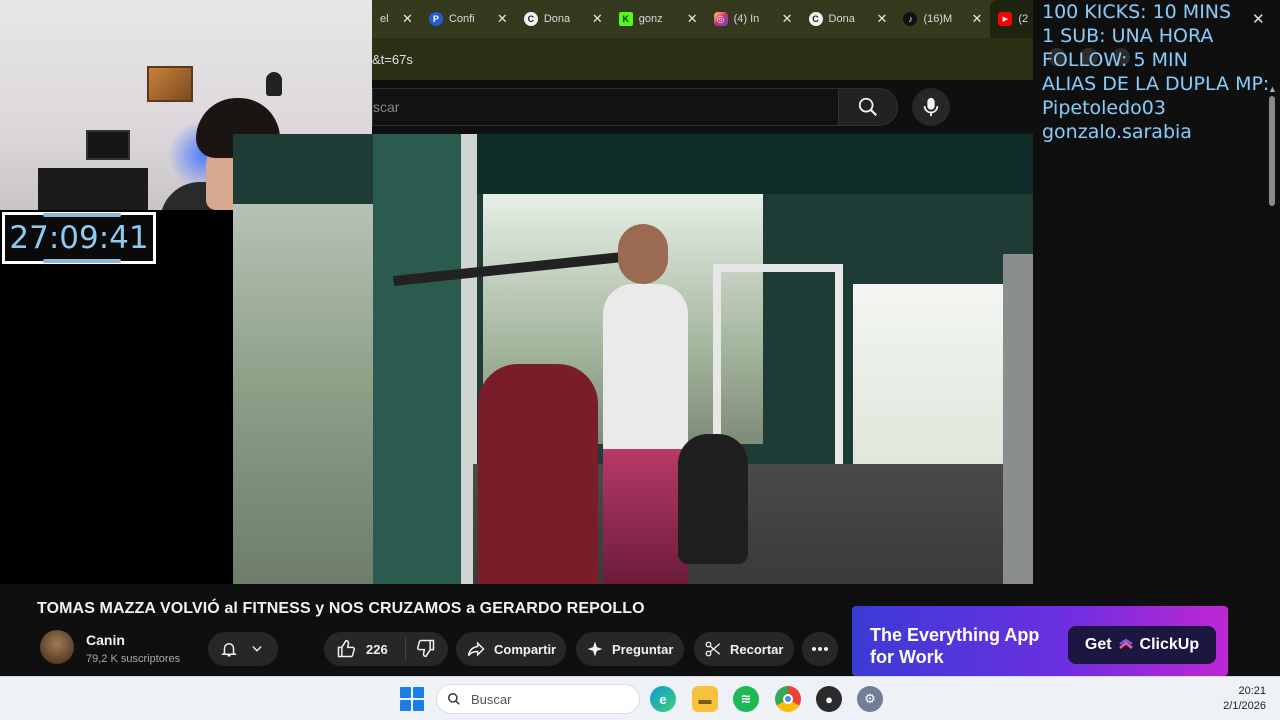  Describe the element at coordinates (426, 648) in the screenshot. I see `thumbs-down-icon` at that location.